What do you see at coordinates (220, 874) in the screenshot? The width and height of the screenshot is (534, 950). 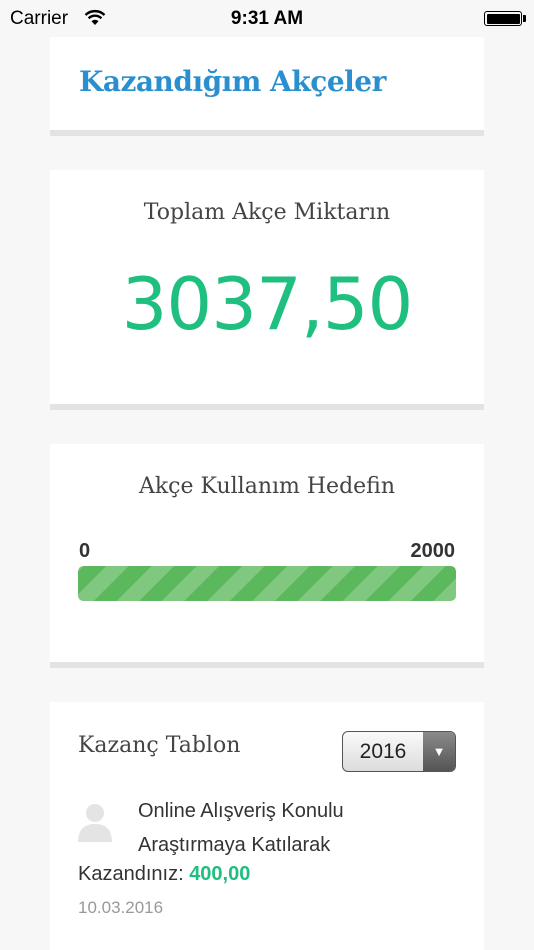 I see `earned-value: 400,00` at bounding box center [220, 874].